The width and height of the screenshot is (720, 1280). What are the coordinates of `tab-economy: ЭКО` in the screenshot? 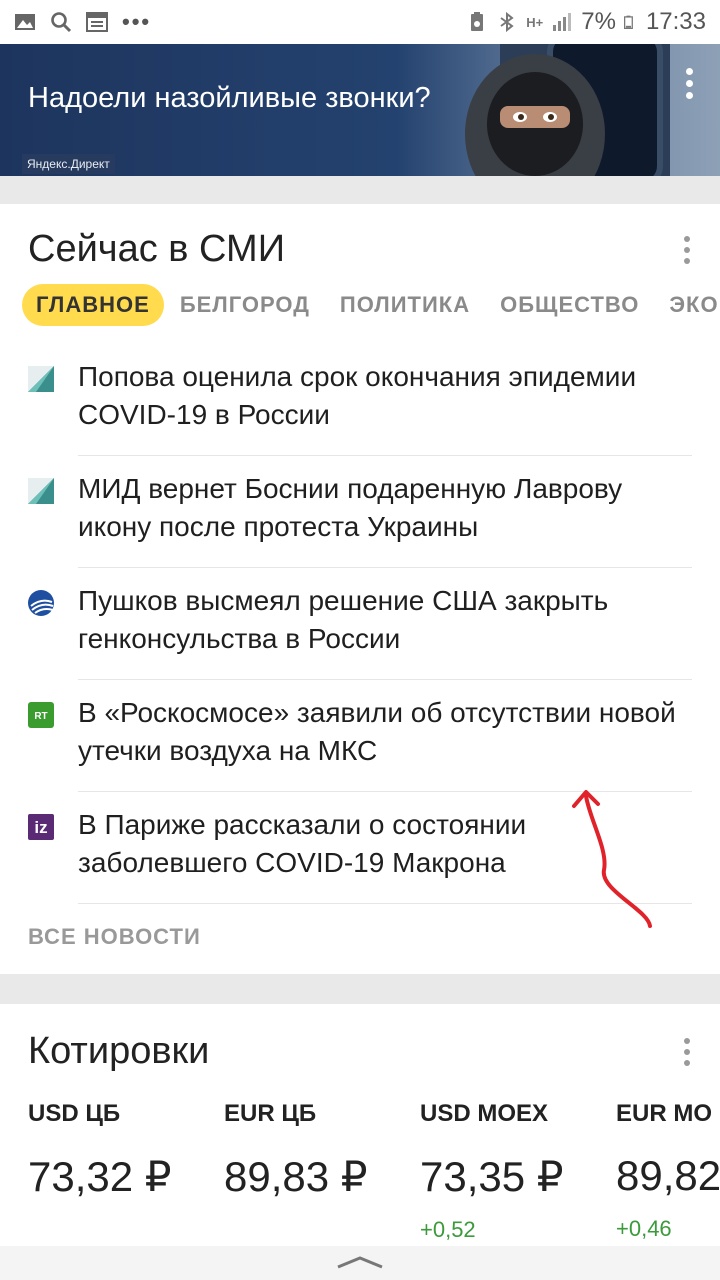 It's located at (687, 305).